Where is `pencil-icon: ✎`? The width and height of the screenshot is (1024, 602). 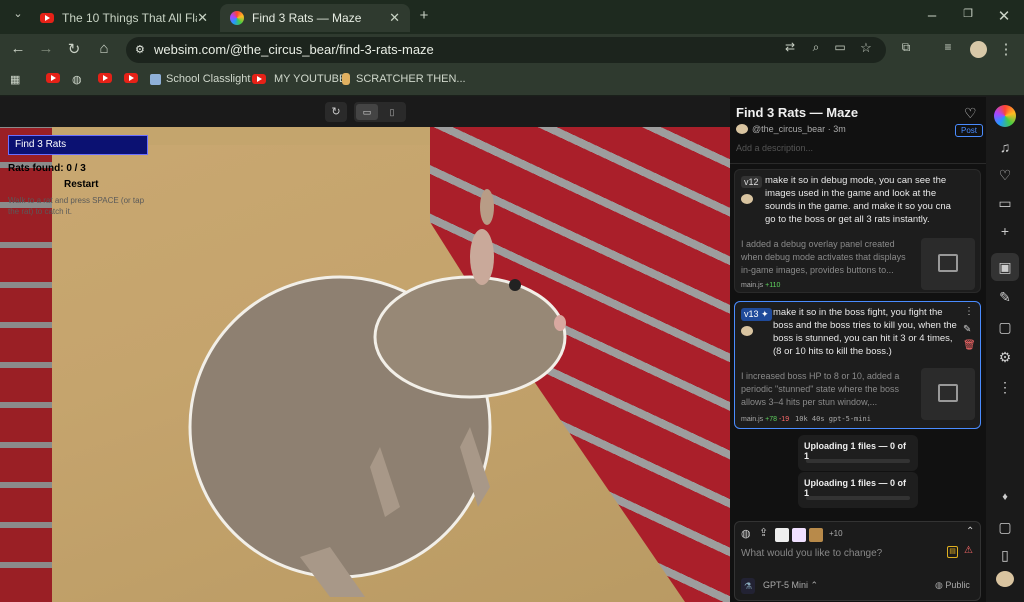 pencil-icon: ✎ is located at coordinates (1005, 297).